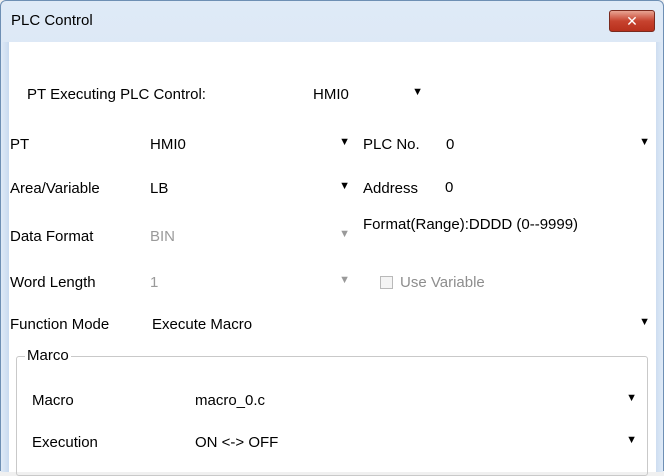  I want to click on pt-select: HMI0 ▼, so click(250, 143).